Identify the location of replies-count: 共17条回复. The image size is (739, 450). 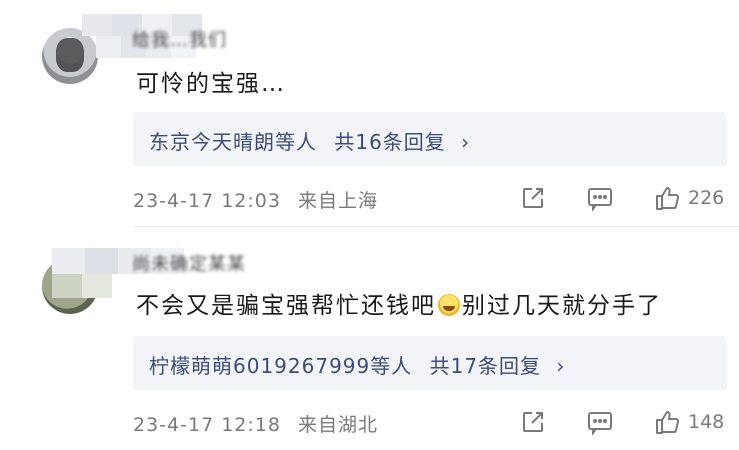
(485, 366).